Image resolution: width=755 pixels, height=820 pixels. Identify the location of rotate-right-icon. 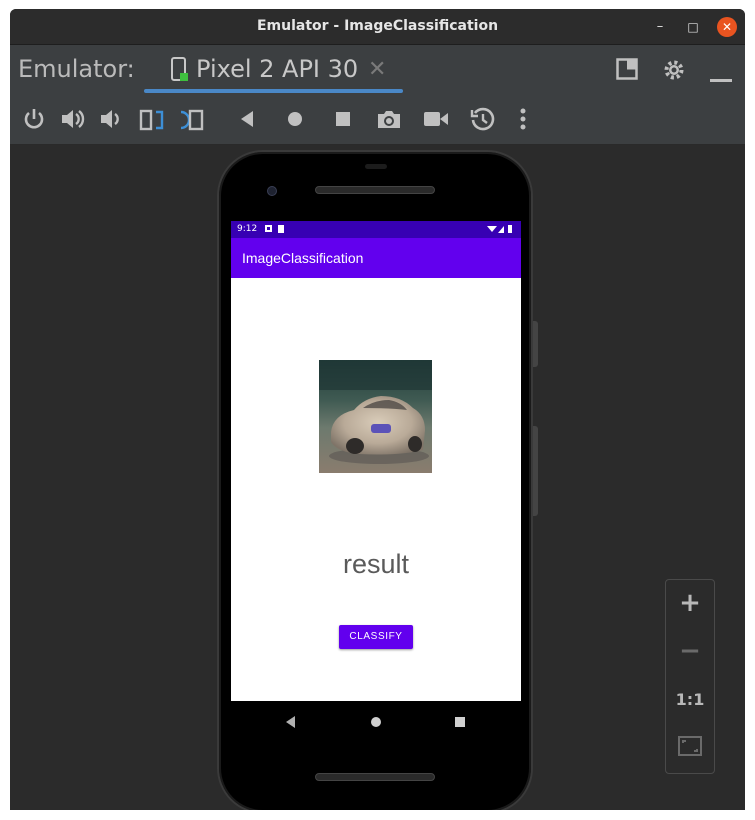
(192, 120).